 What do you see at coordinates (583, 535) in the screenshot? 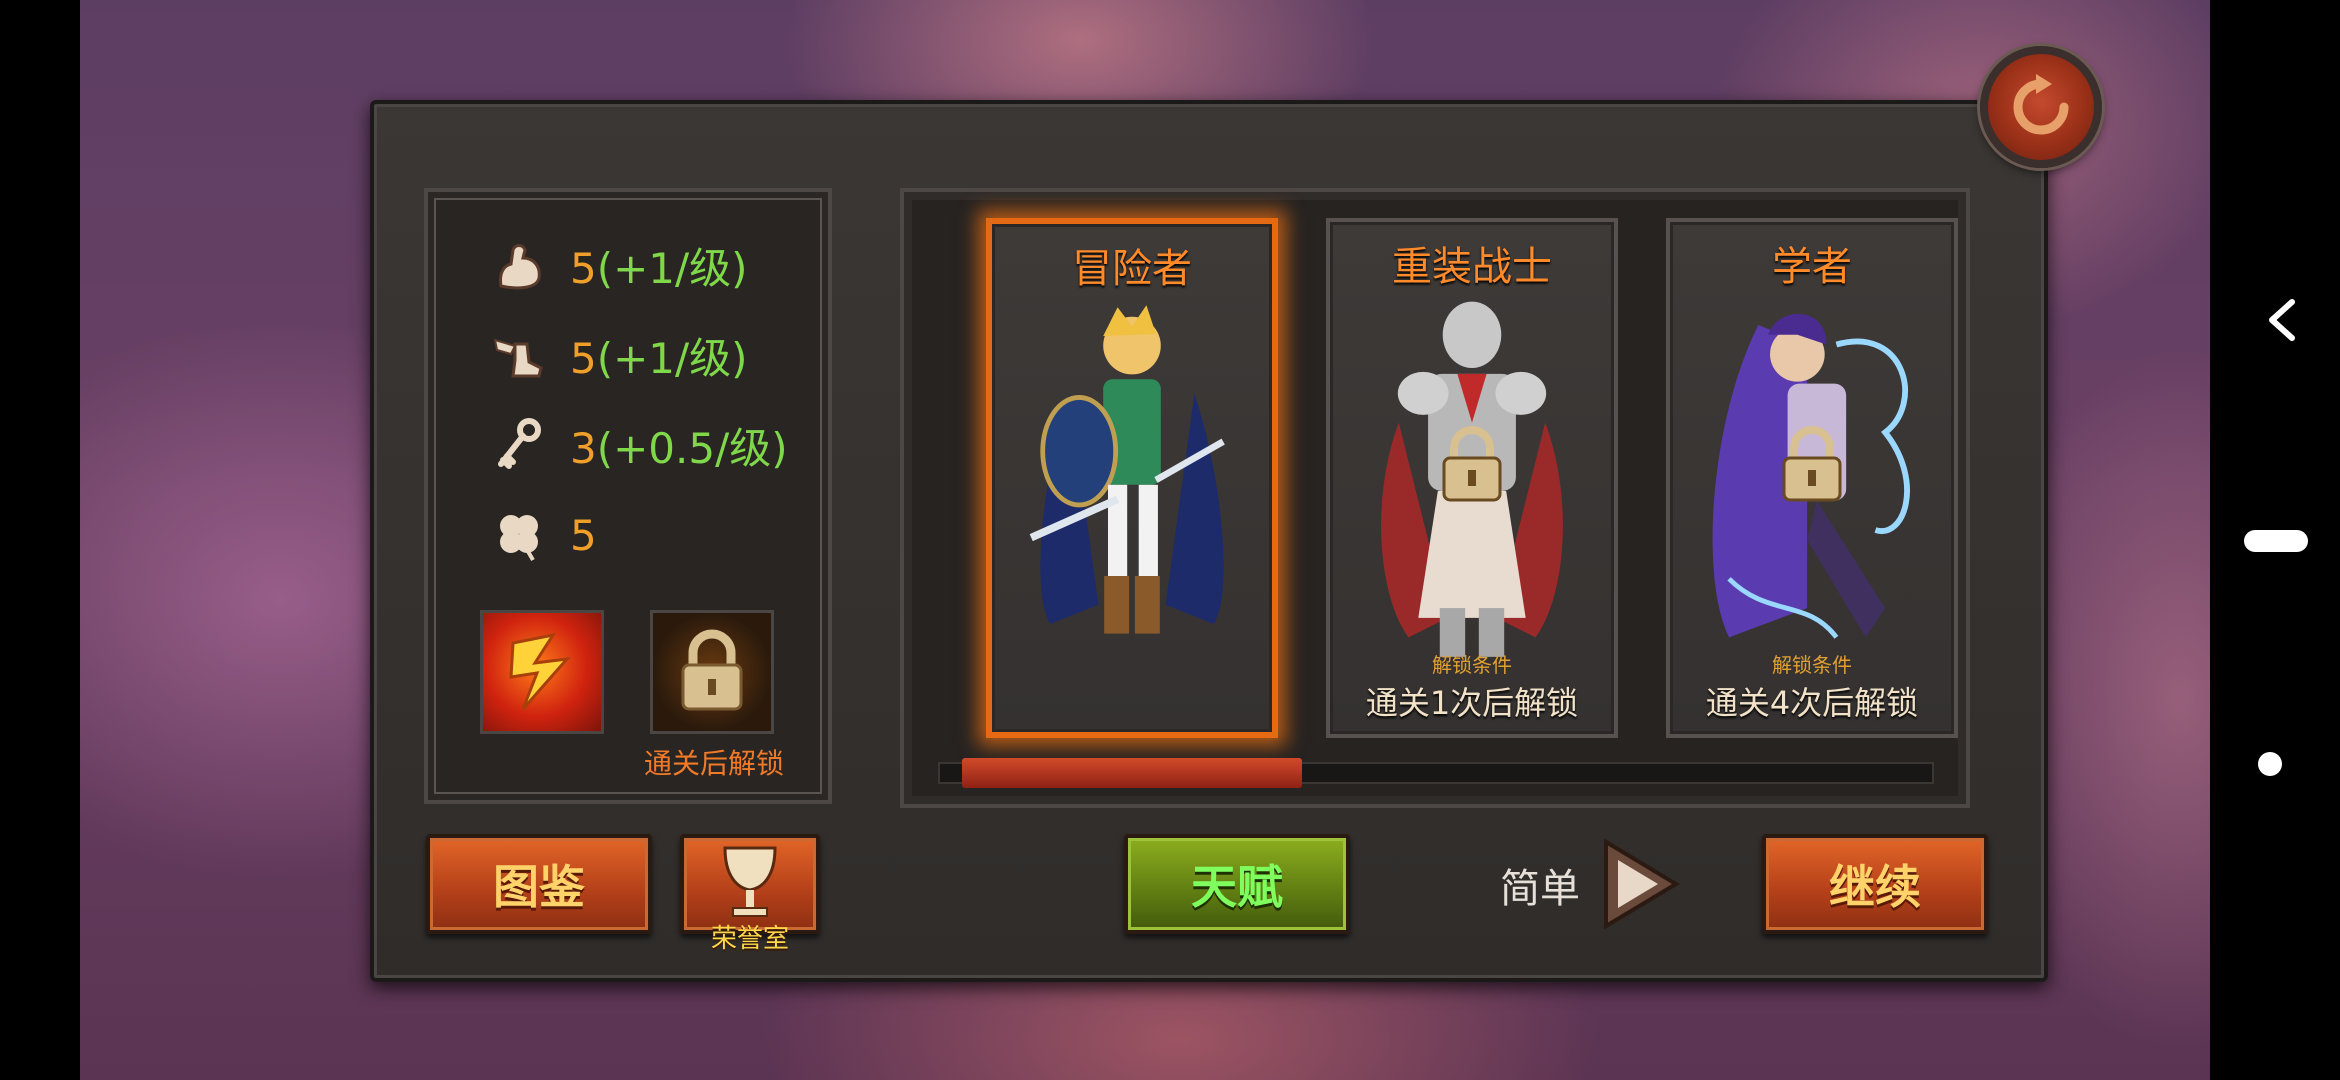
I see `stat-luck-value: 5` at bounding box center [583, 535].